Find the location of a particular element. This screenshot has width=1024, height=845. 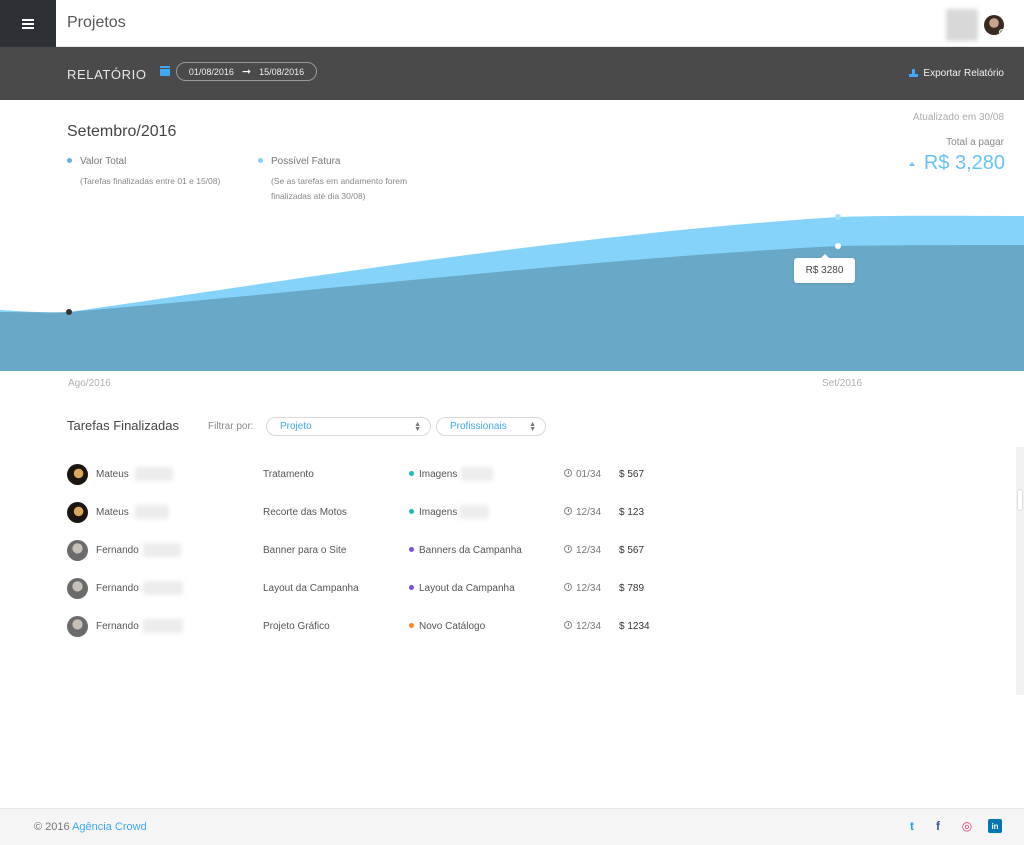

legend-label: Valor Total is located at coordinates (103, 161).